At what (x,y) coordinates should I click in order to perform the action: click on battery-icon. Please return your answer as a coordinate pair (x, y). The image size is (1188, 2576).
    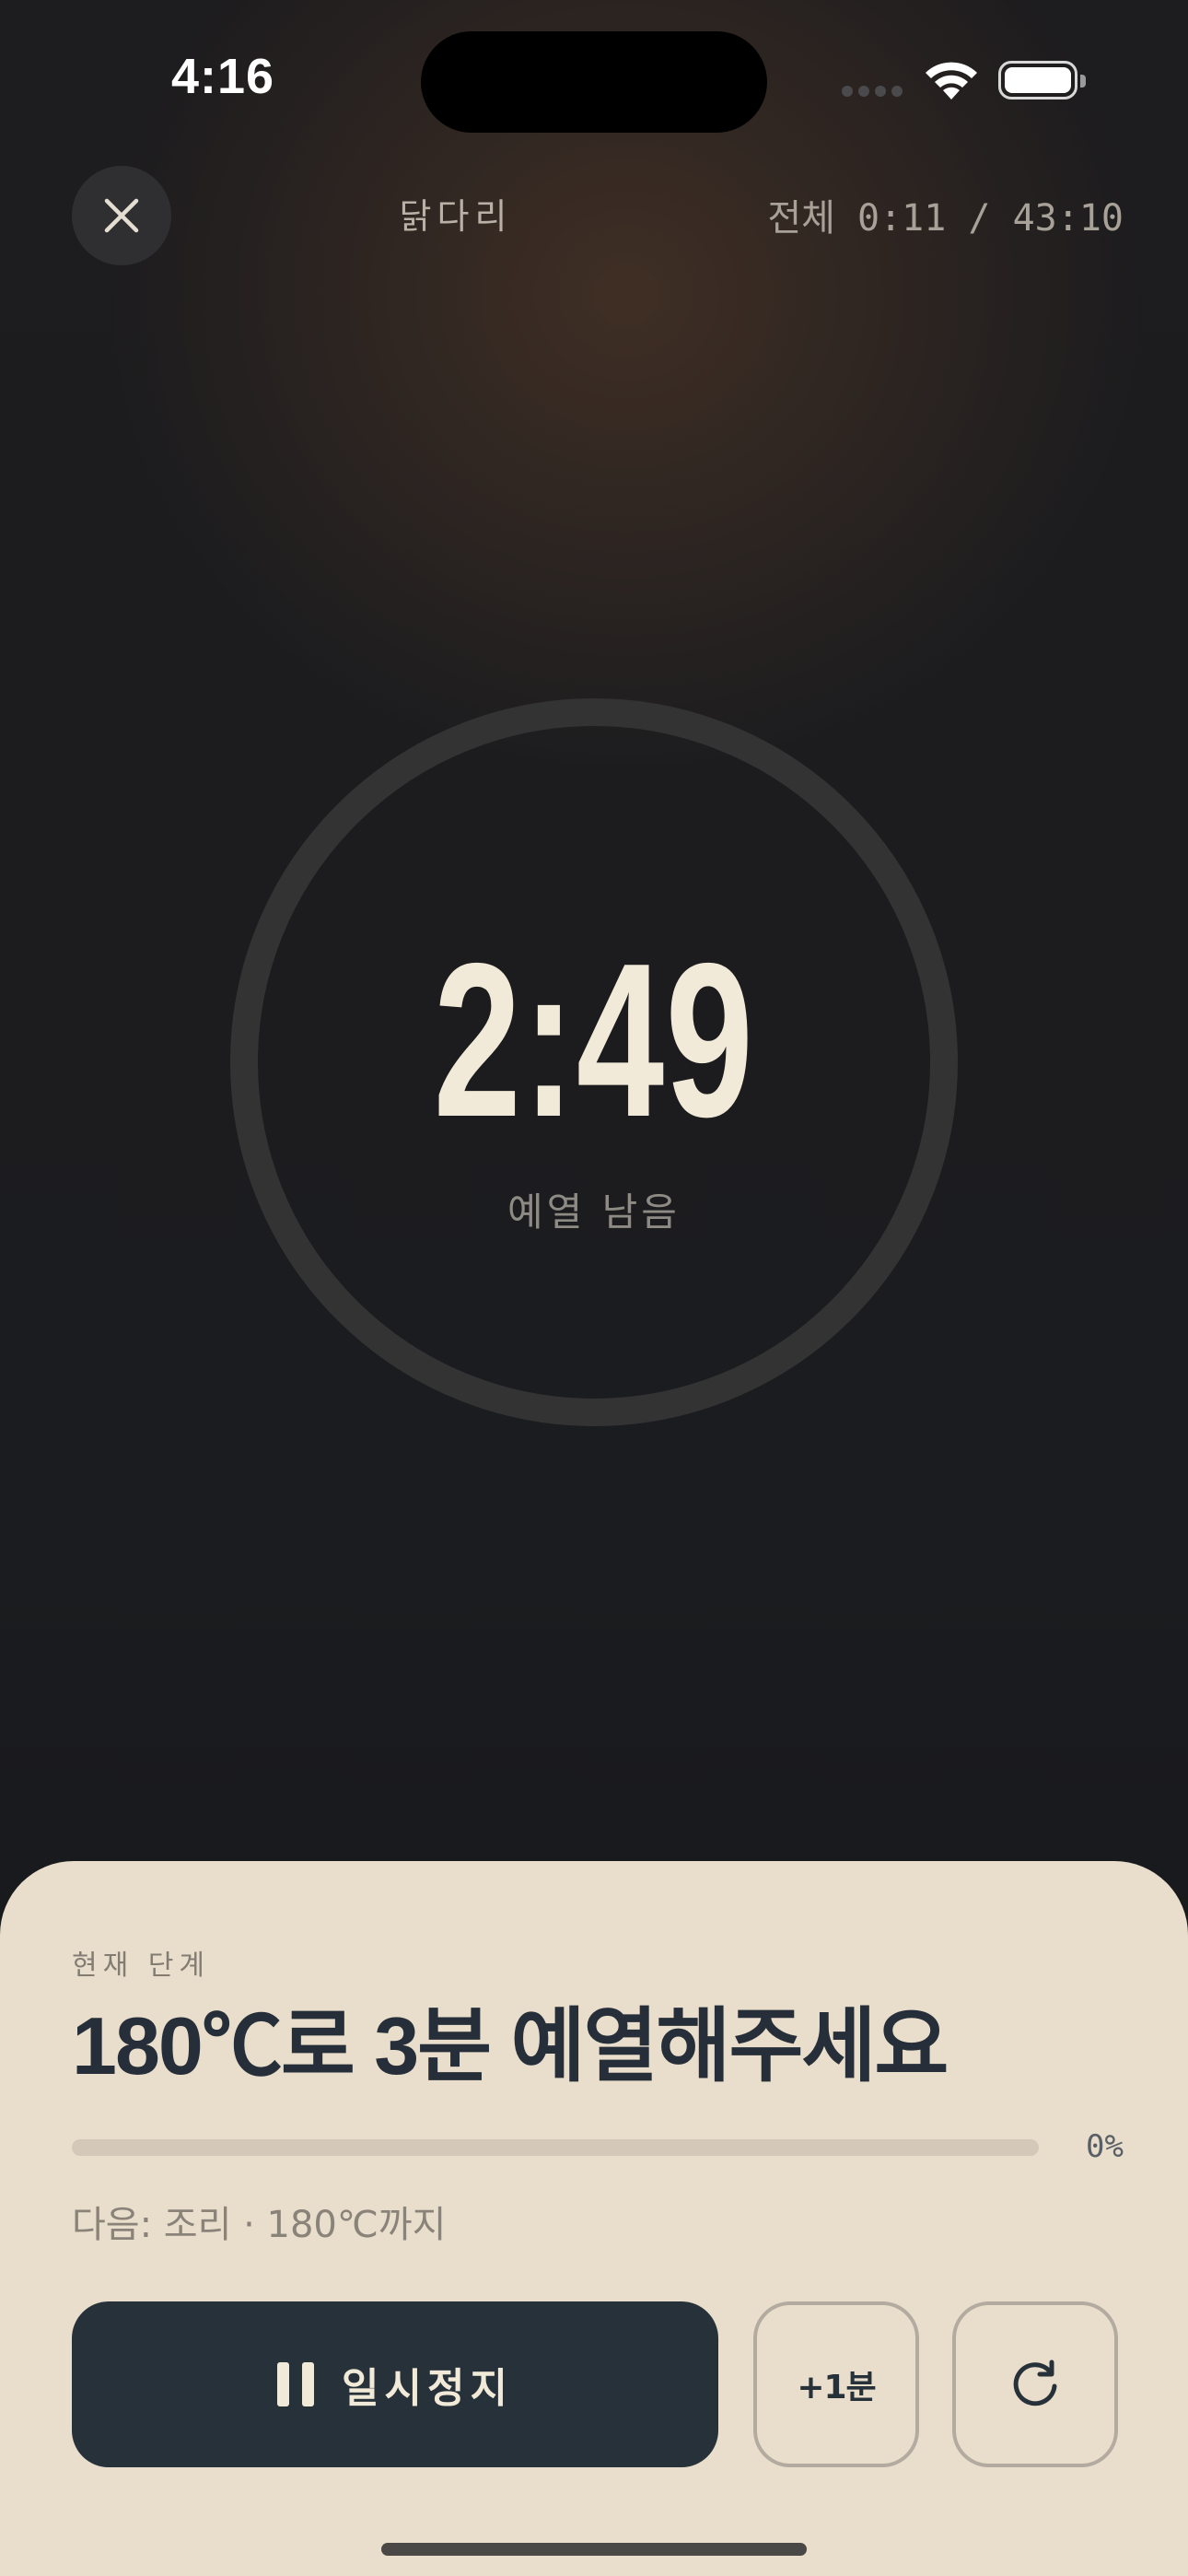
    Looking at the image, I should click on (1042, 80).